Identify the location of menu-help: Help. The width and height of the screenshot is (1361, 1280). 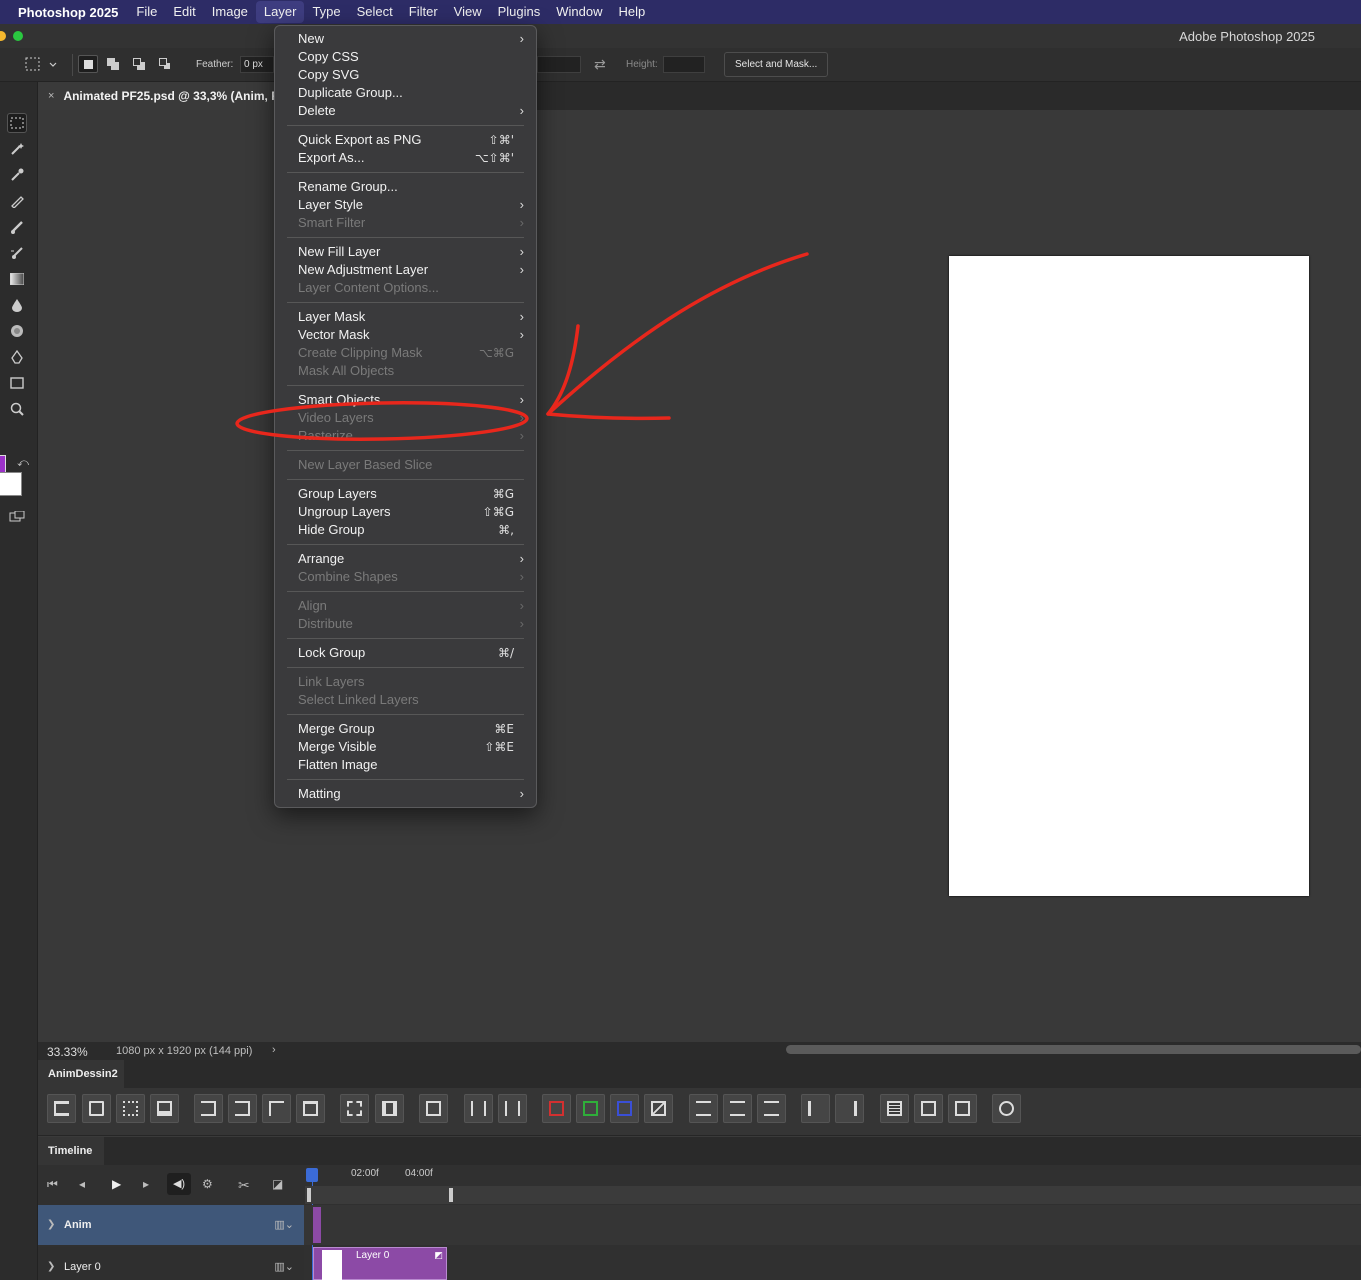
(632, 12).